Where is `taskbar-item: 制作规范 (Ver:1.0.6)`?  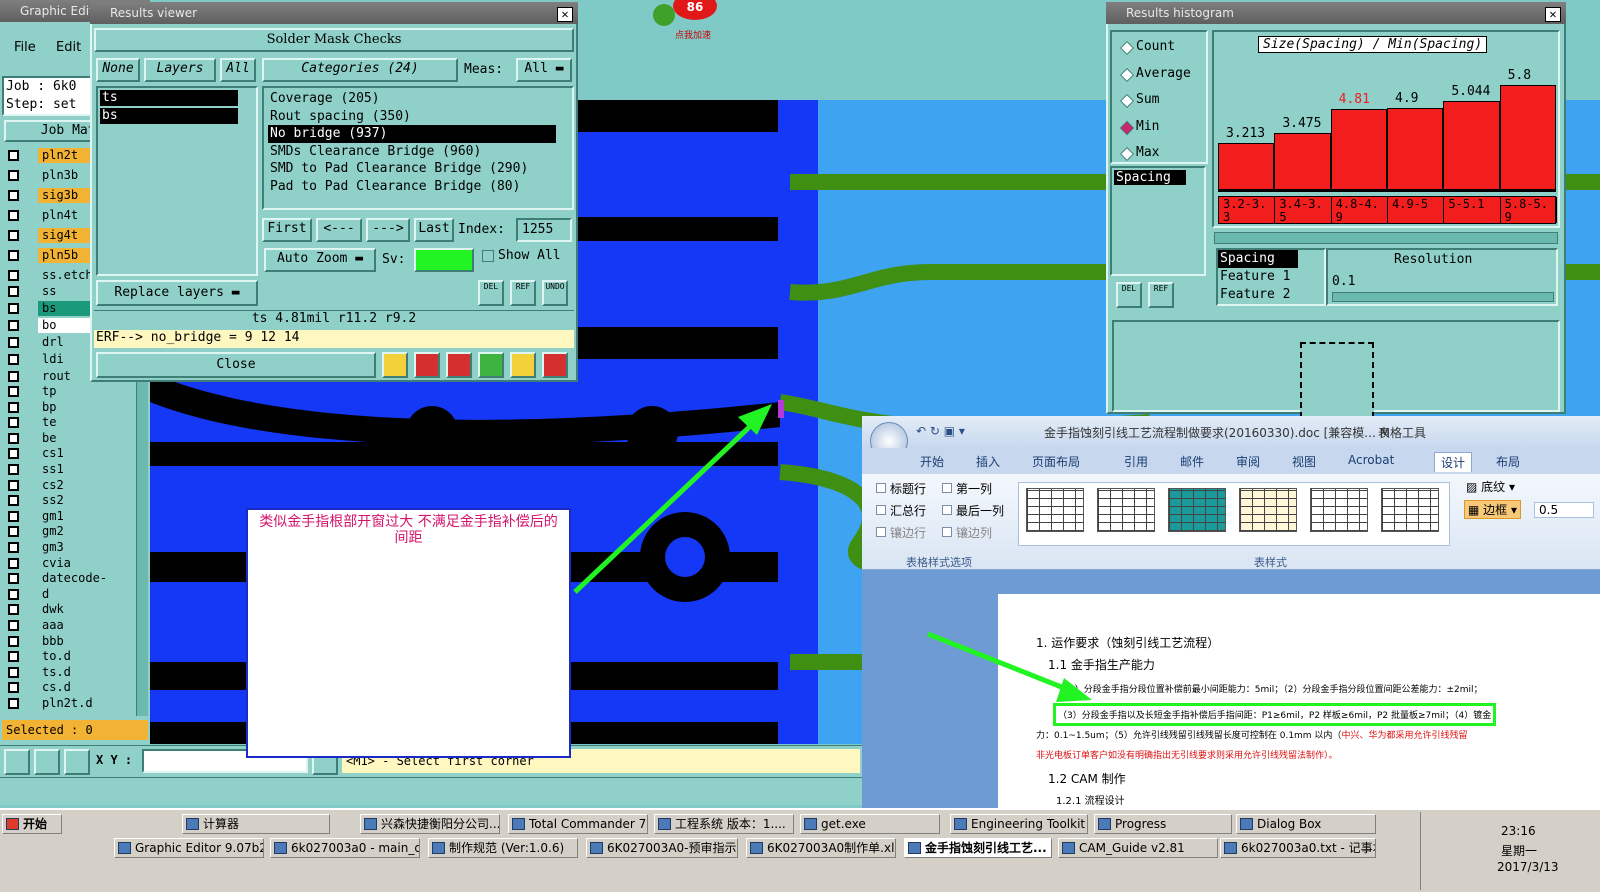 taskbar-item: 制作规范 (Ver:1.0.6) is located at coordinates (503, 848).